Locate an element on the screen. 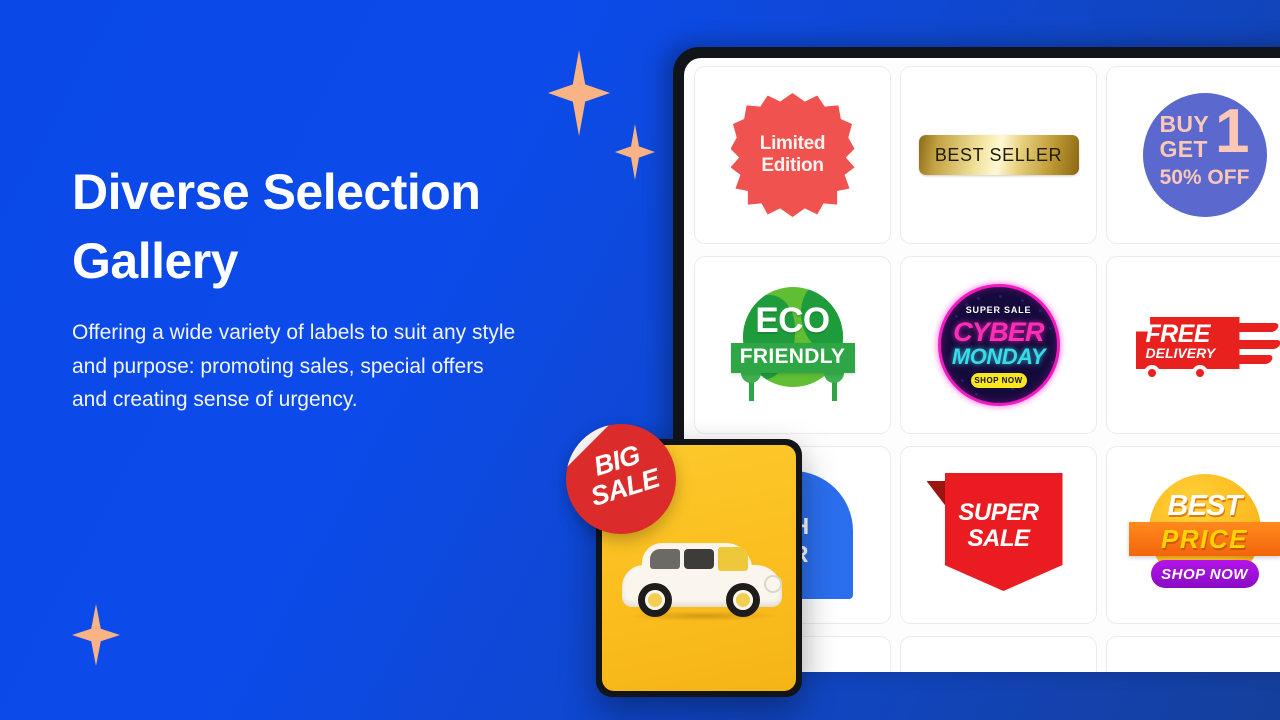 This screenshot has width=1280, height=720. buy-one-get-fifty-badge: BUY GET 1 50% OFF is located at coordinates (1204, 155).